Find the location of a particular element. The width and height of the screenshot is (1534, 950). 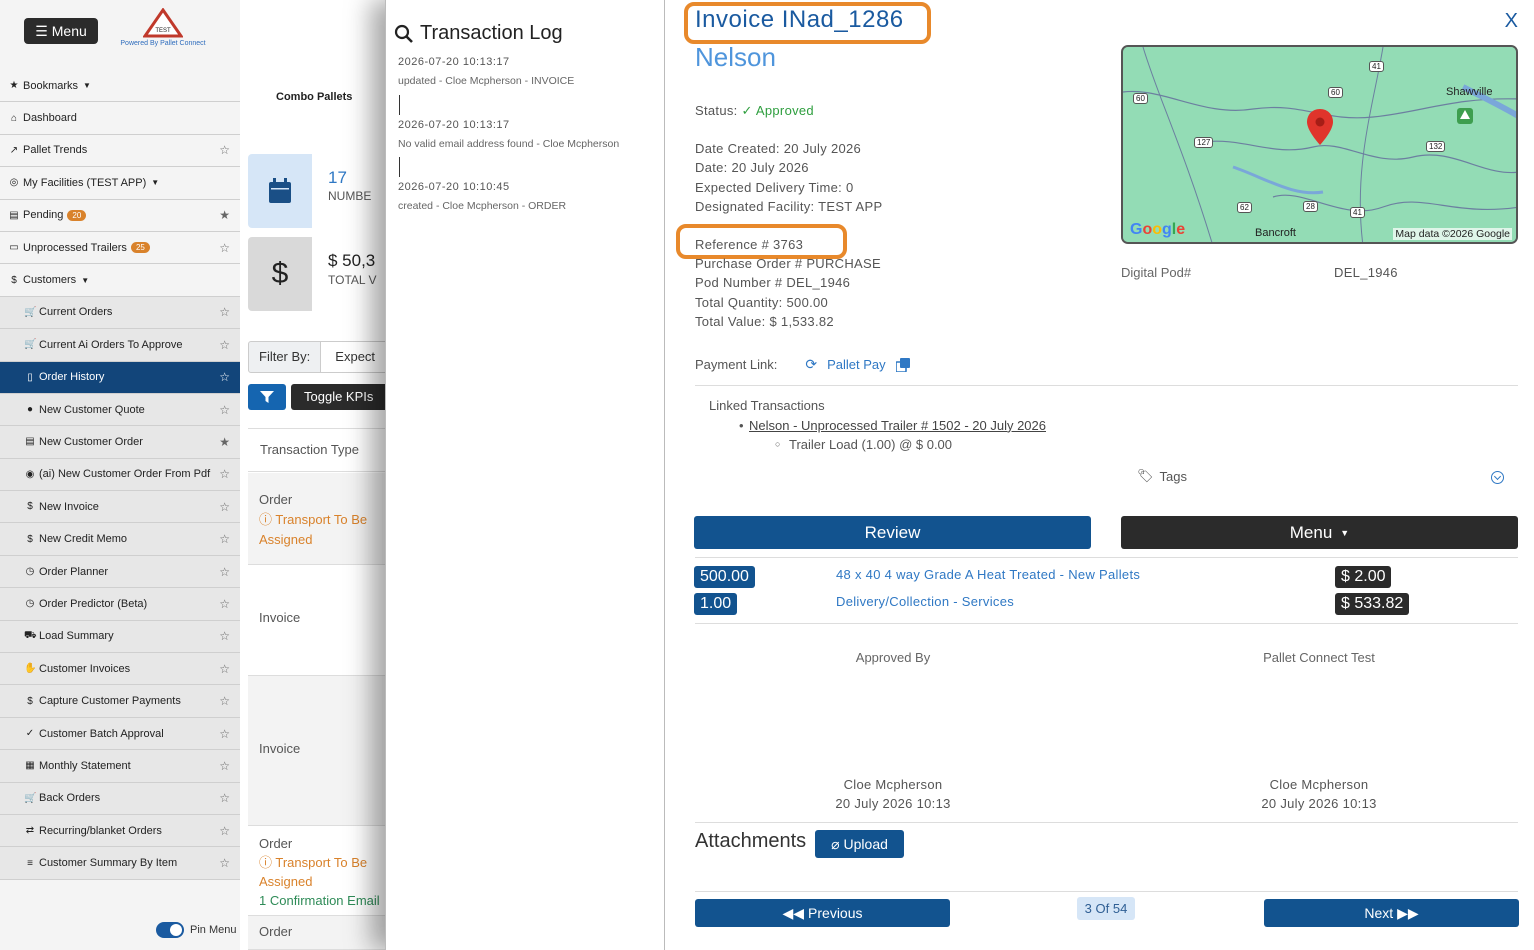

caret-down-icon: ▼ is located at coordinates (155, 183).